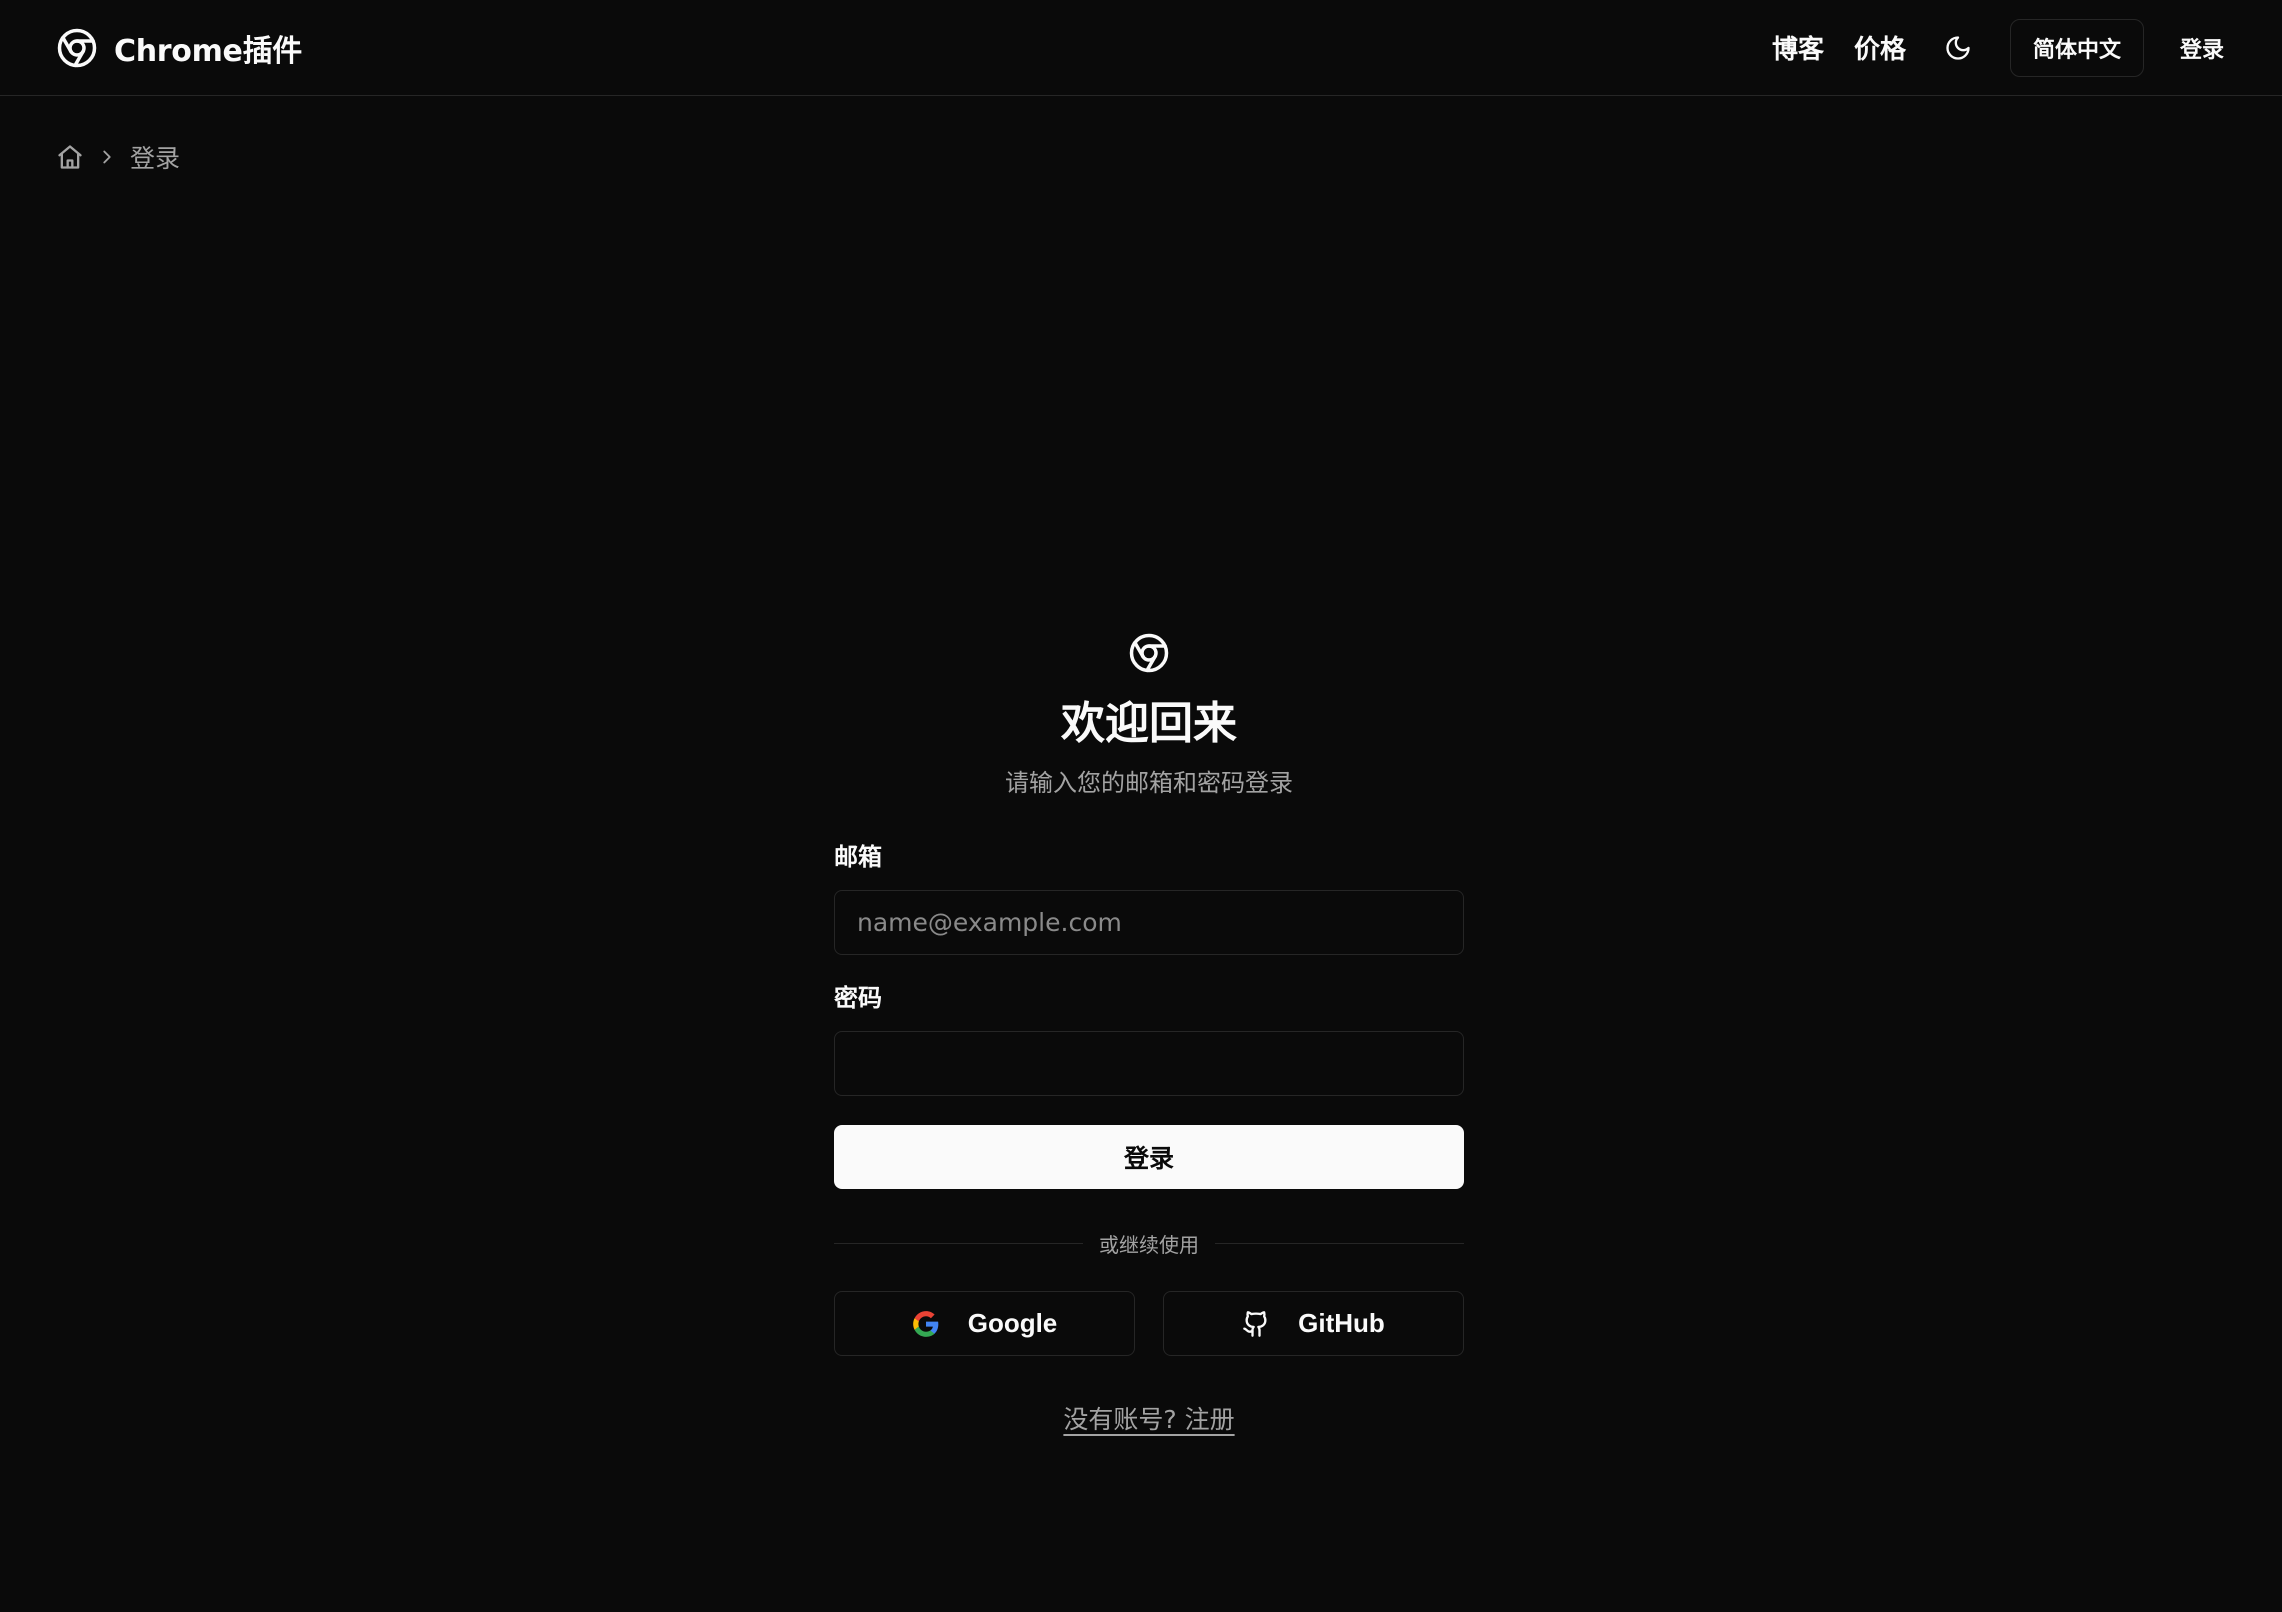  I want to click on email-field, so click(1149, 922).